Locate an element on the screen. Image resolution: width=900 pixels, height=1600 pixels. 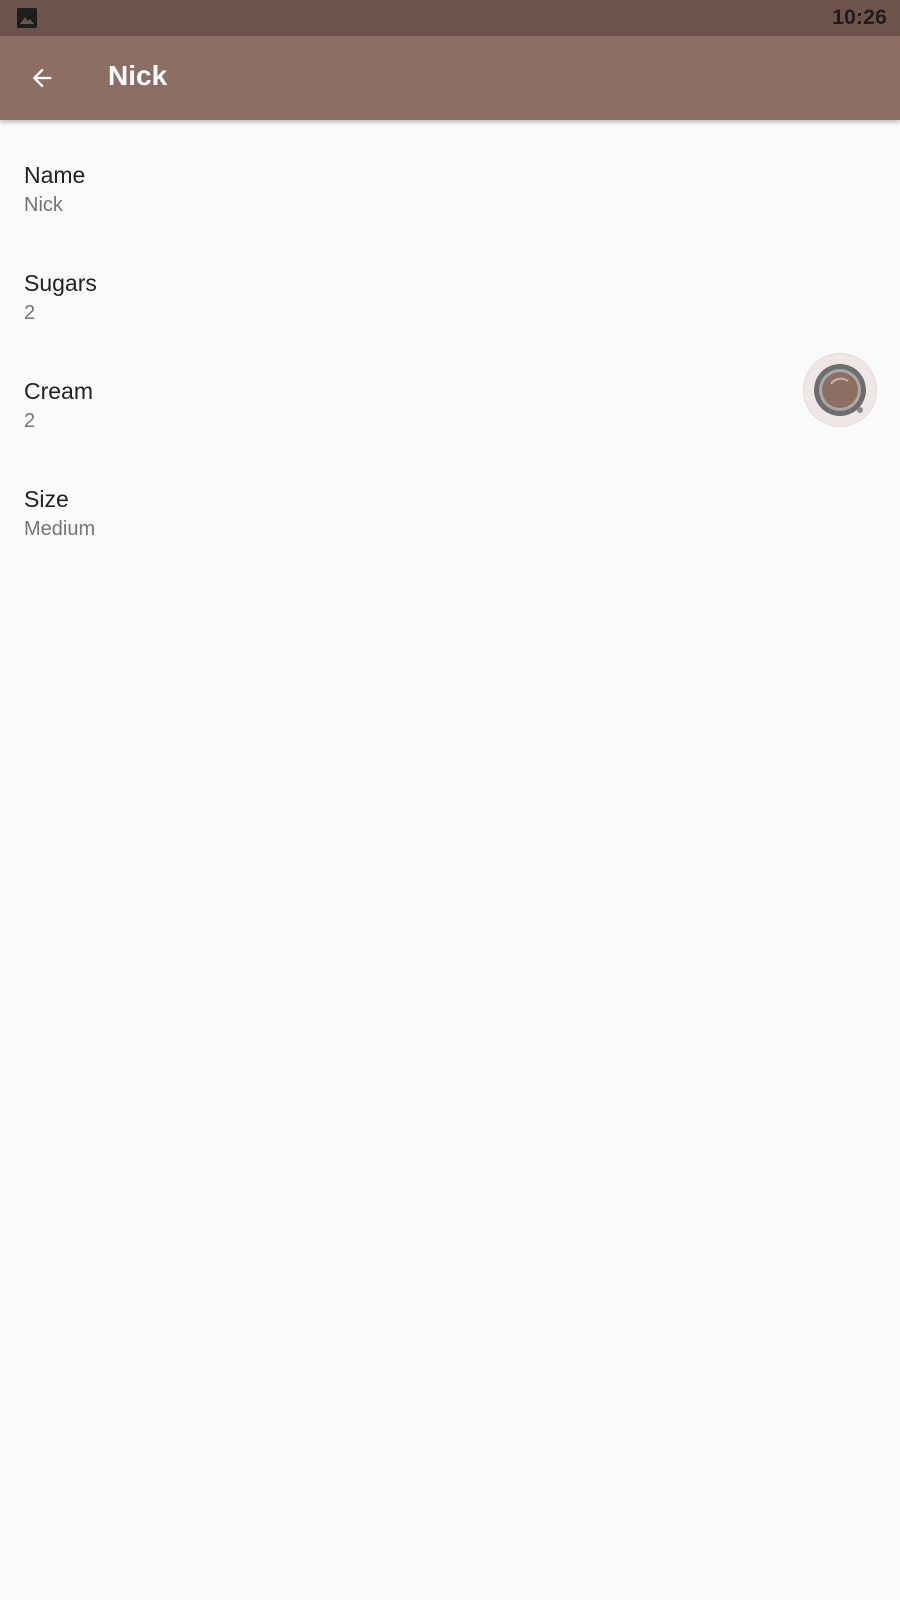
back-button is located at coordinates (42, 78).